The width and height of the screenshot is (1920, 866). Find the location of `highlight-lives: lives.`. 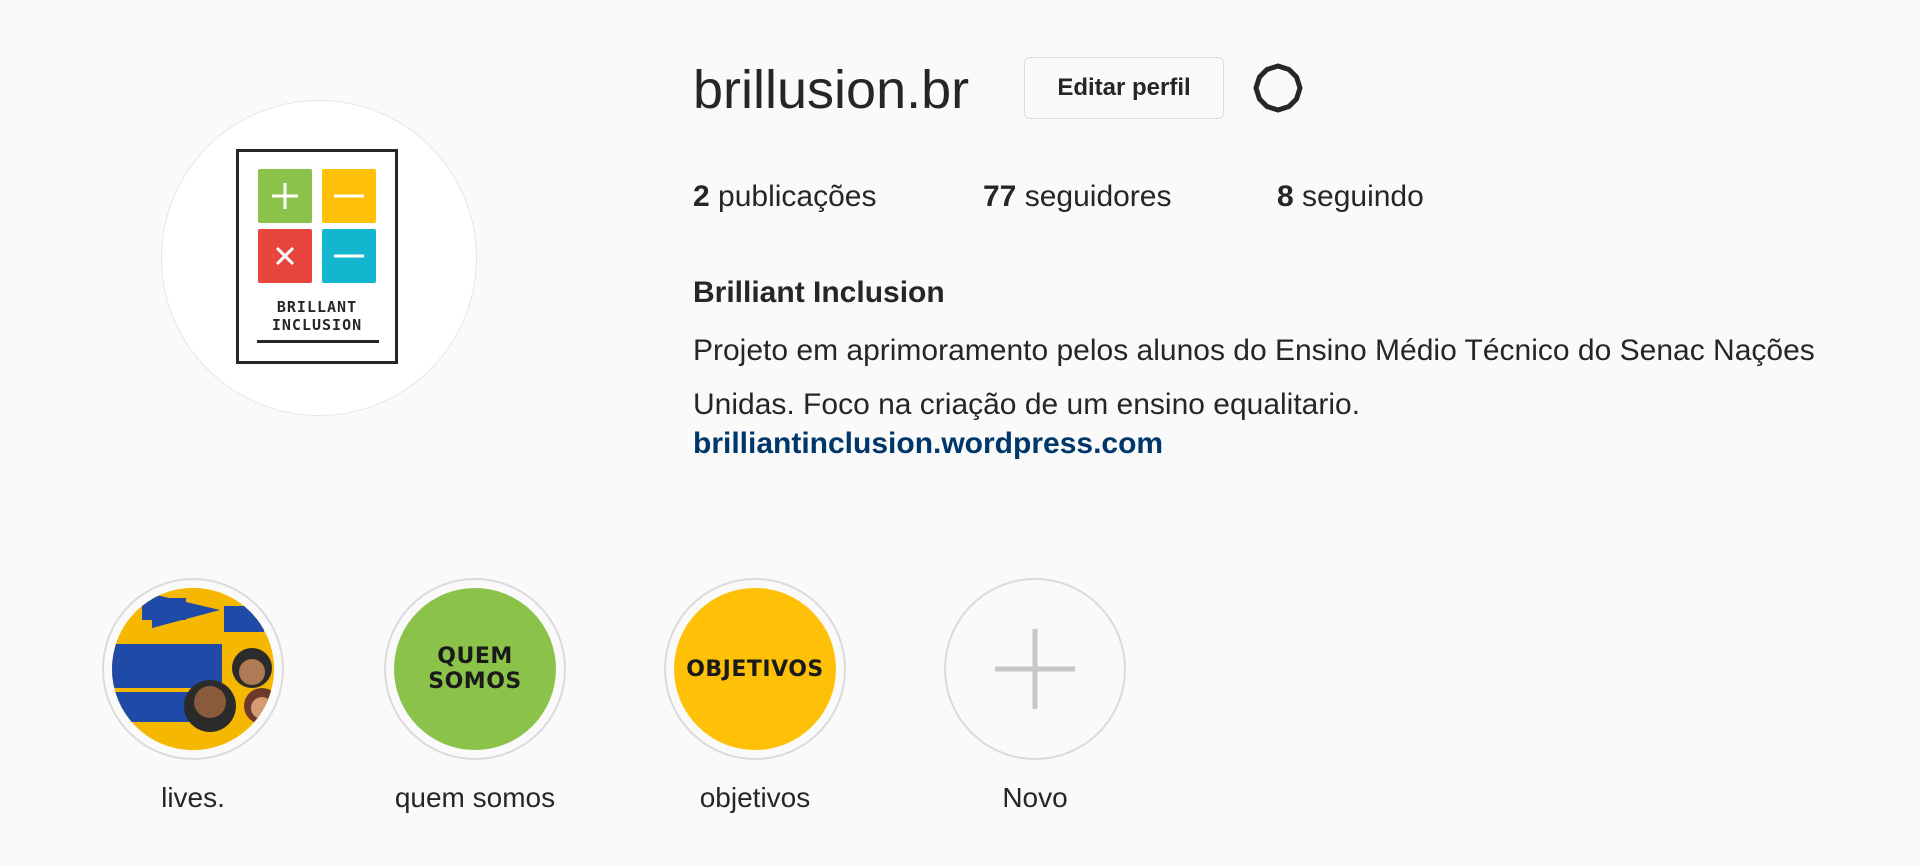

highlight-lives: lives. is located at coordinates (193, 695).